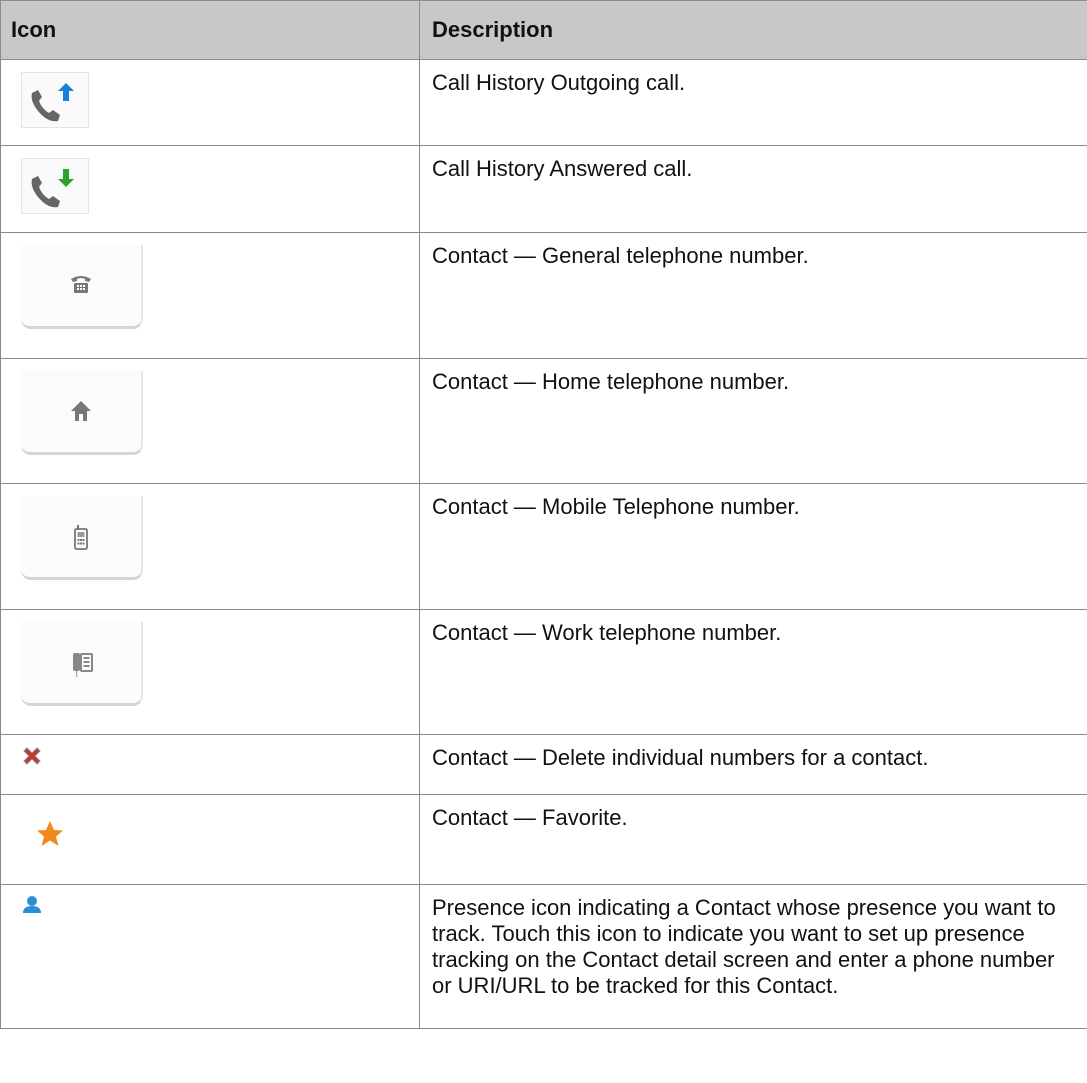  Describe the element at coordinates (50, 833) in the screenshot. I see `favorite-star-icon` at that location.